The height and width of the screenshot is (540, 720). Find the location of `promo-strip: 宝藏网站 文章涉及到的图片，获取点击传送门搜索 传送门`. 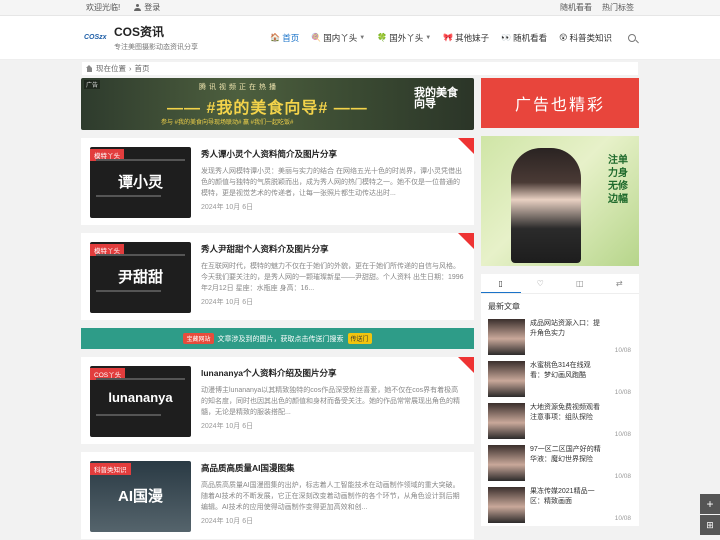

promo-strip: 宝藏网站 文章涉及到的图片，获取点击传送门搜索 传送门 is located at coordinates (277, 338).